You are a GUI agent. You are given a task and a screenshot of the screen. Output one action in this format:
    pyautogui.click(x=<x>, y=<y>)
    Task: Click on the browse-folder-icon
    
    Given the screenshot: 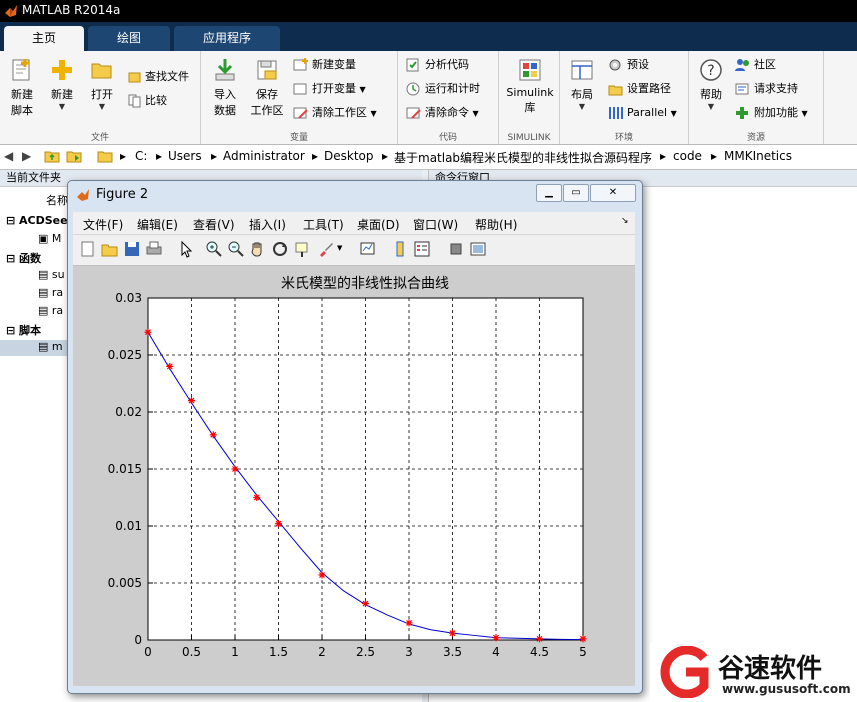 What is the action you would take?
    pyautogui.click(x=74, y=157)
    